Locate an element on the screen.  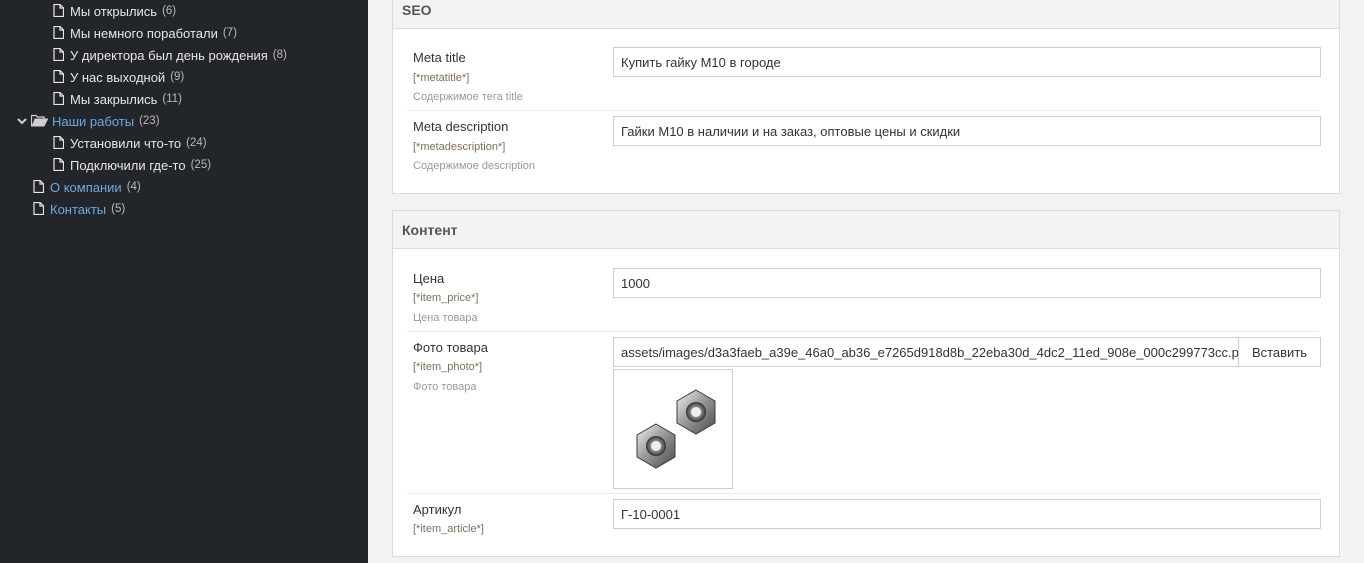
meta-title-desc: Содержимое тега title is located at coordinates (468, 97).